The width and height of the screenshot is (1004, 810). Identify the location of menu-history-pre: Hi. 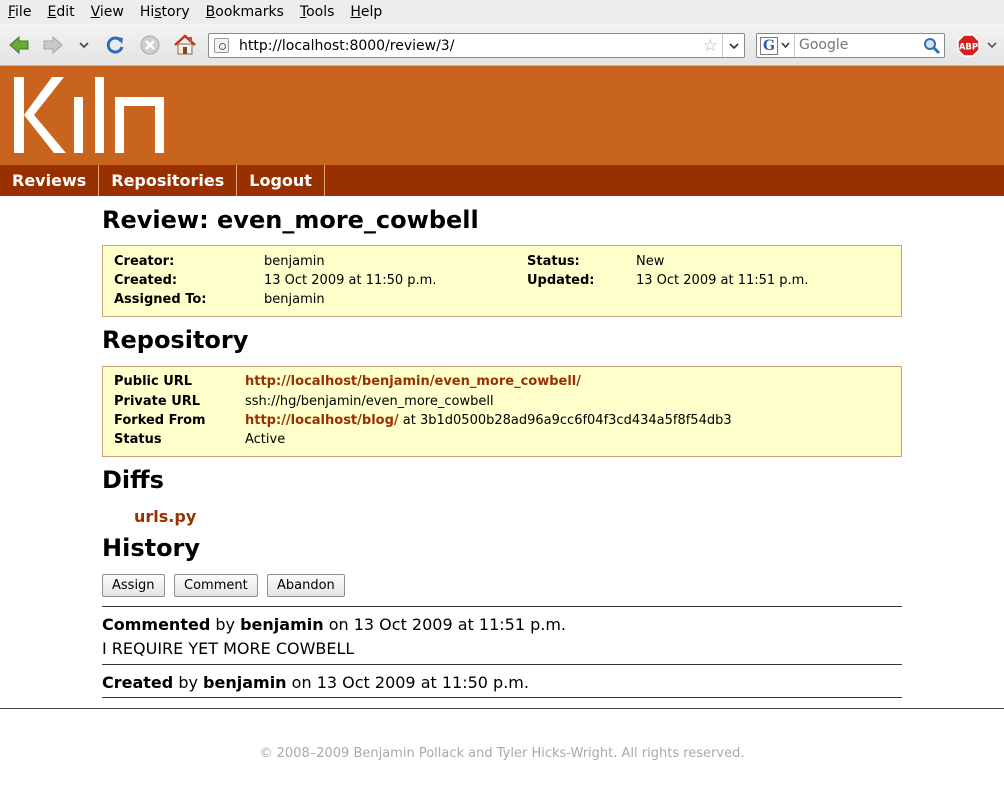
(147, 12).